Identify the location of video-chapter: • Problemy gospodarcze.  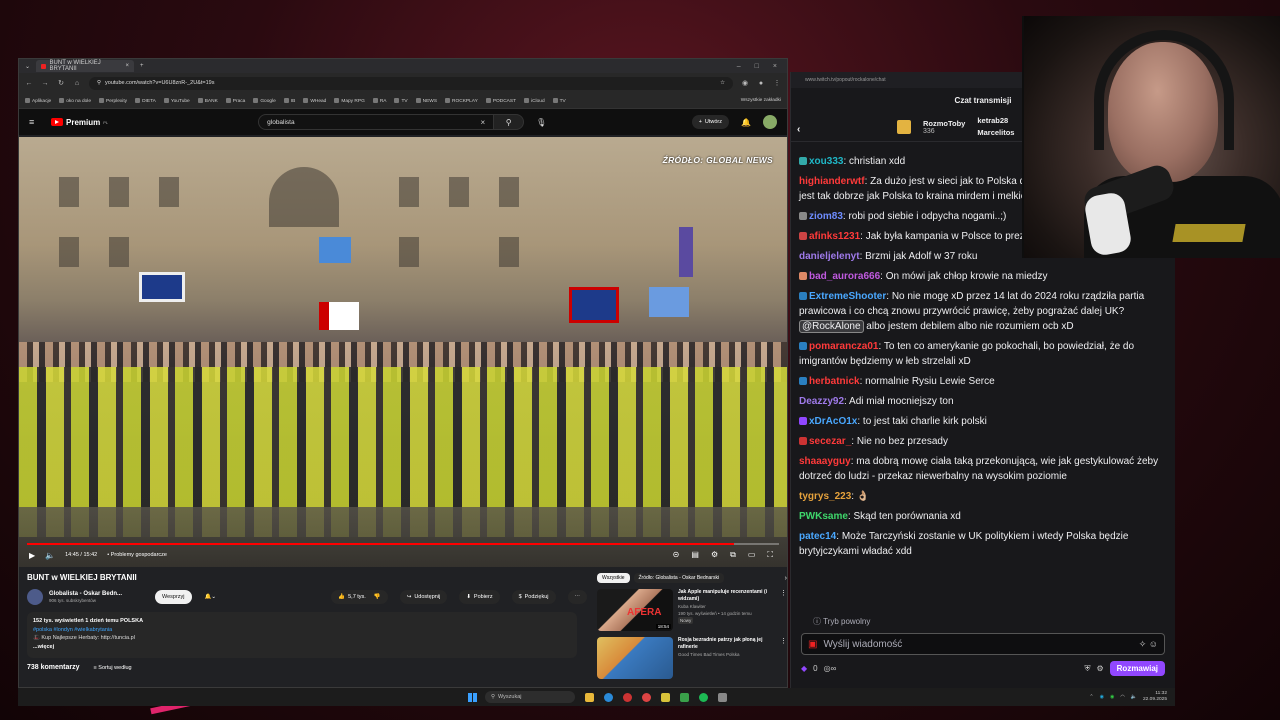
(137, 555).